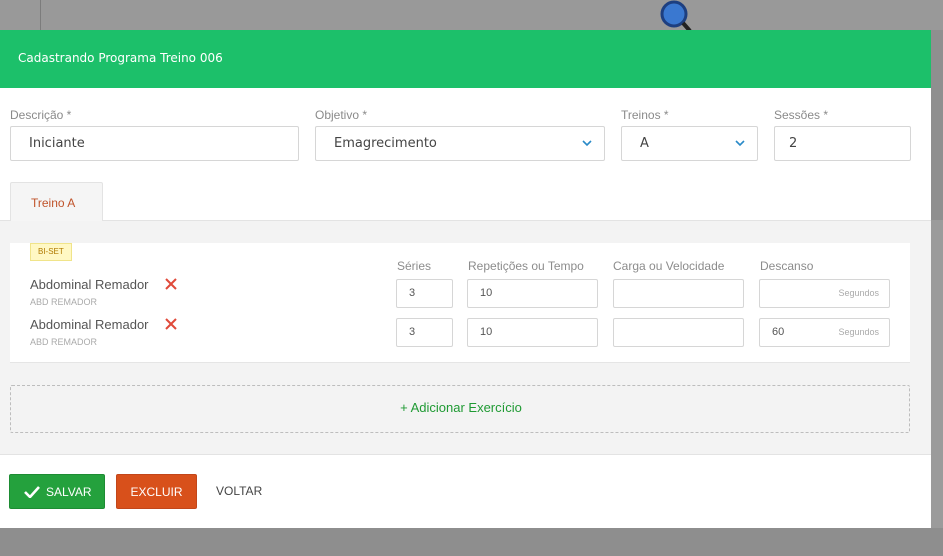  Describe the element at coordinates (801, 115) in the screenshot. I see `sessoes-label: Sessões *` at that location.